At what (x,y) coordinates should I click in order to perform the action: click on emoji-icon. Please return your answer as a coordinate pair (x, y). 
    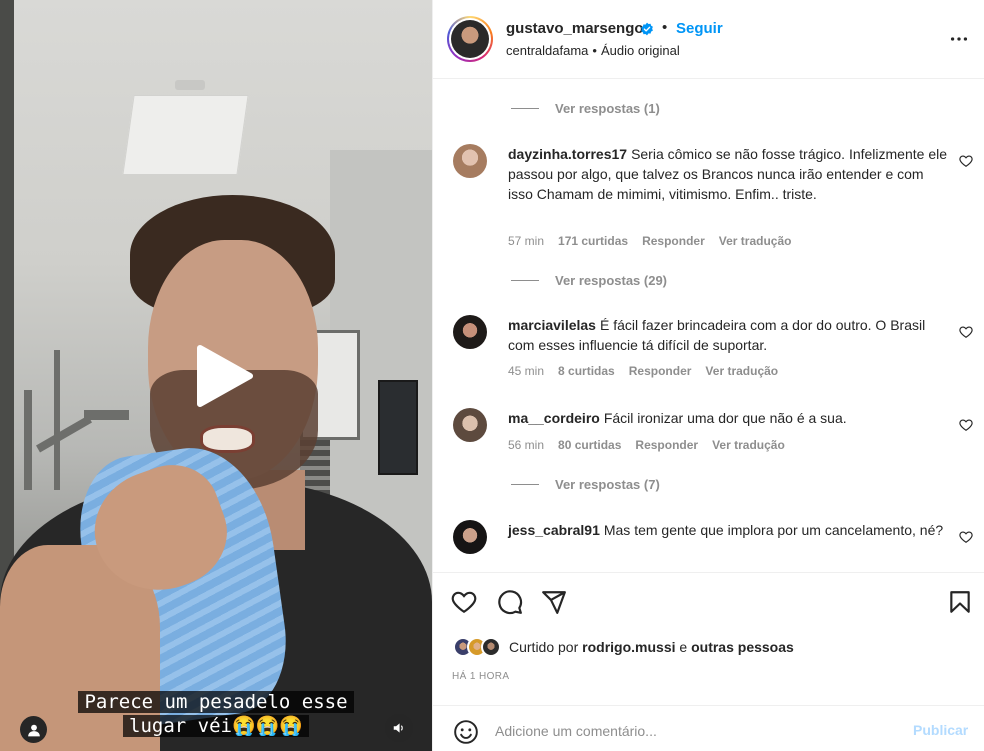
    Looking at the image, I should click on (466, 732).